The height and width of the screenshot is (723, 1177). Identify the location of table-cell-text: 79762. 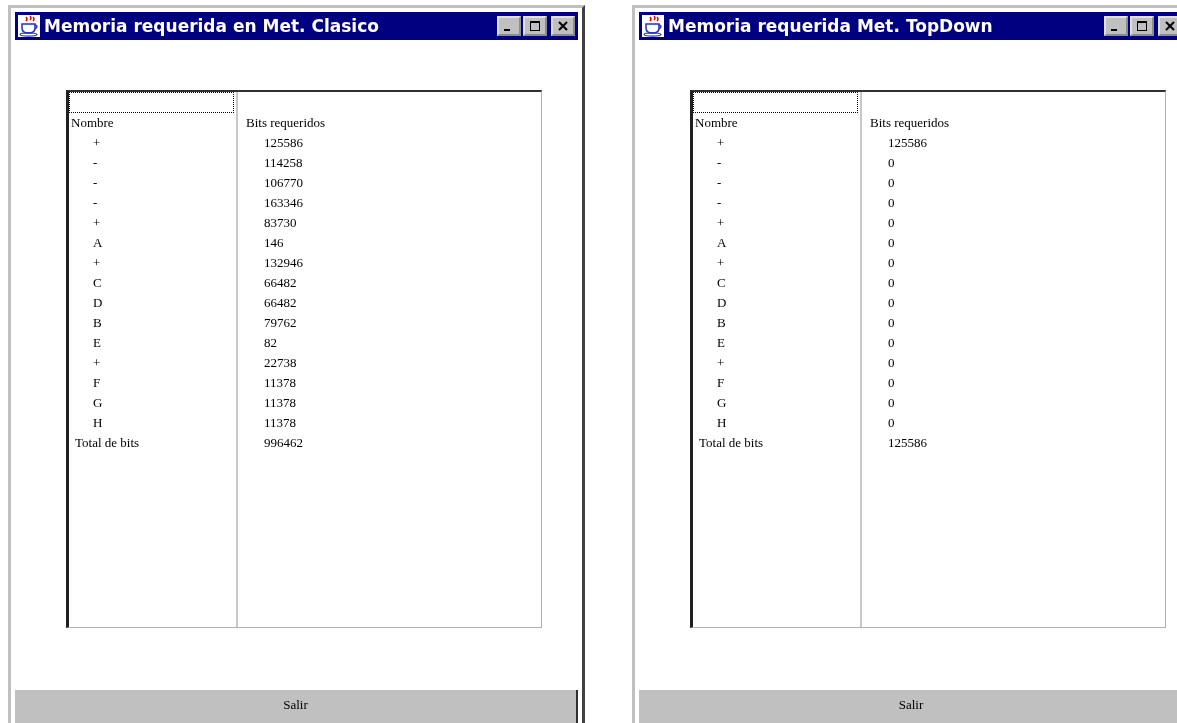
(280, 323).